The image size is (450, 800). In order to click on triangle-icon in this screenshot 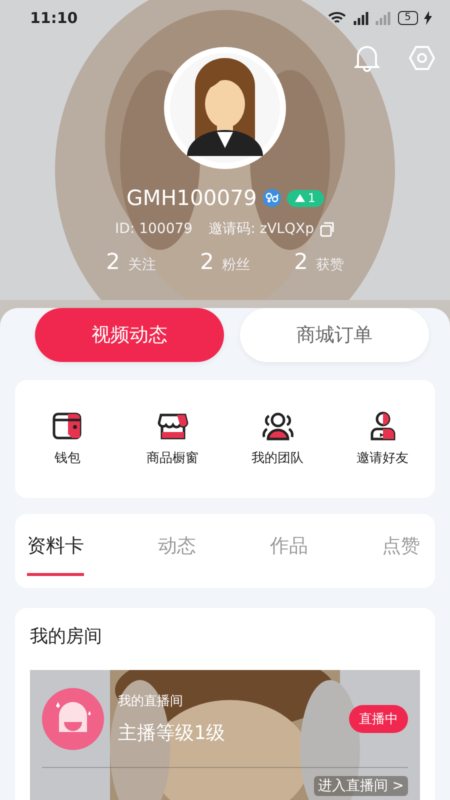, I will do `click(299, 198)`.